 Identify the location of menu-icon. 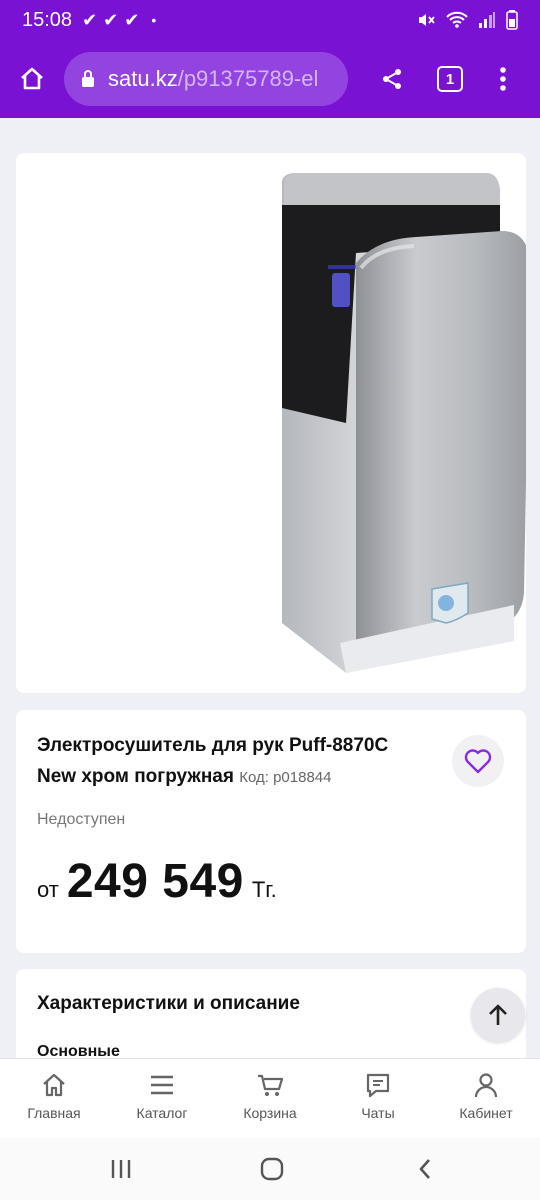
(162, 1085).